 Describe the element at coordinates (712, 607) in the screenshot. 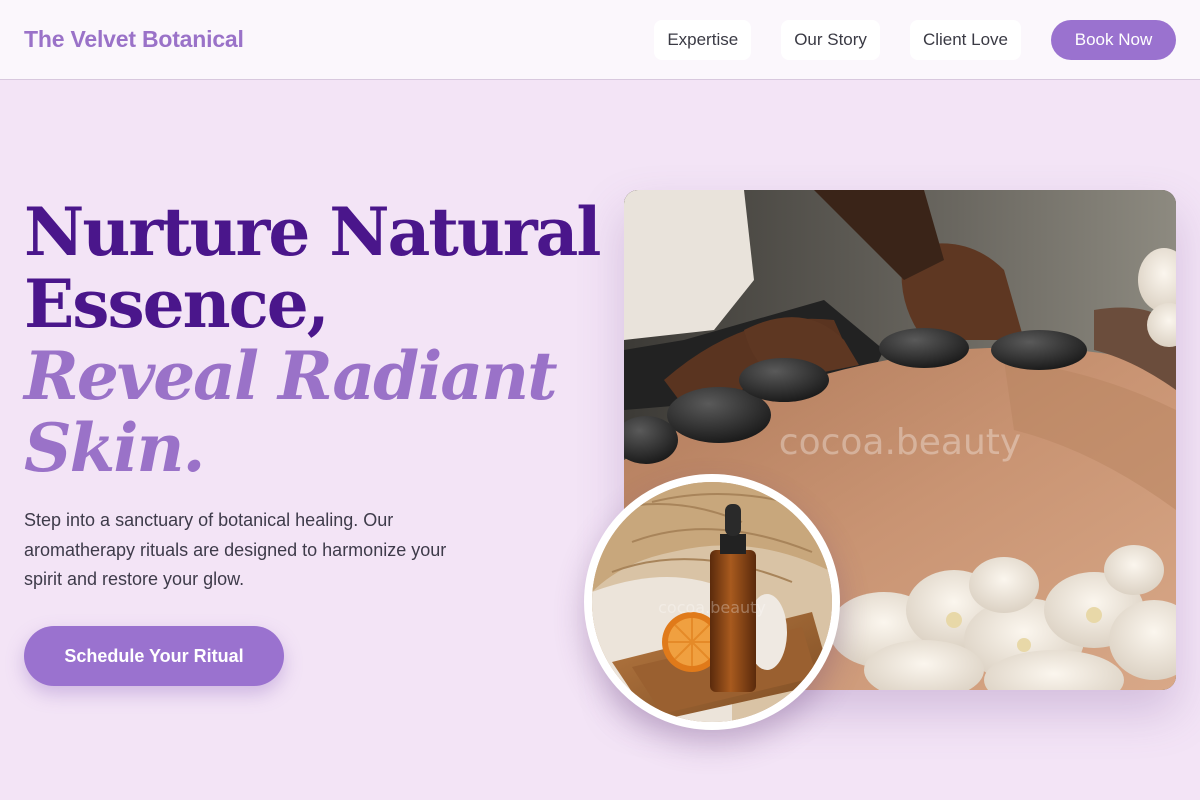

I see `circle-image-watermark: cocoa.beauty` at that location.